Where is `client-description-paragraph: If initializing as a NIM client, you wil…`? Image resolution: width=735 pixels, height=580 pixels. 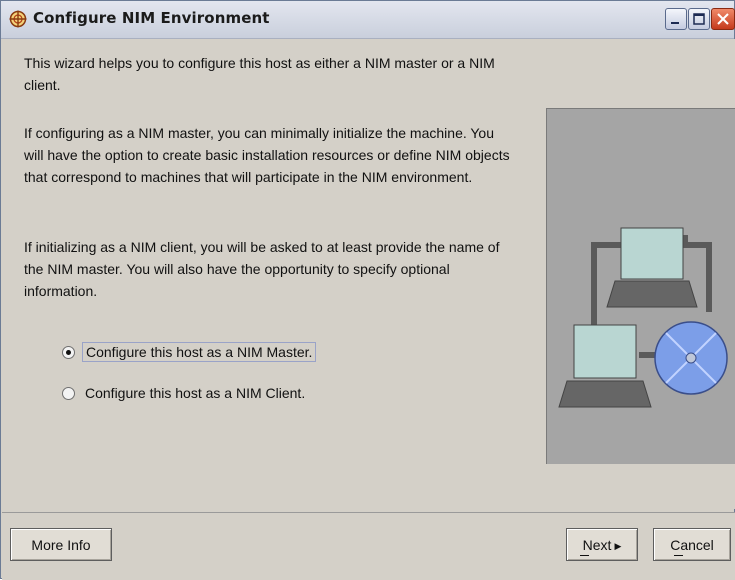 client-description-paragraph: If initializing as a NIM client, you wil… is located at coordinates (262, 269).